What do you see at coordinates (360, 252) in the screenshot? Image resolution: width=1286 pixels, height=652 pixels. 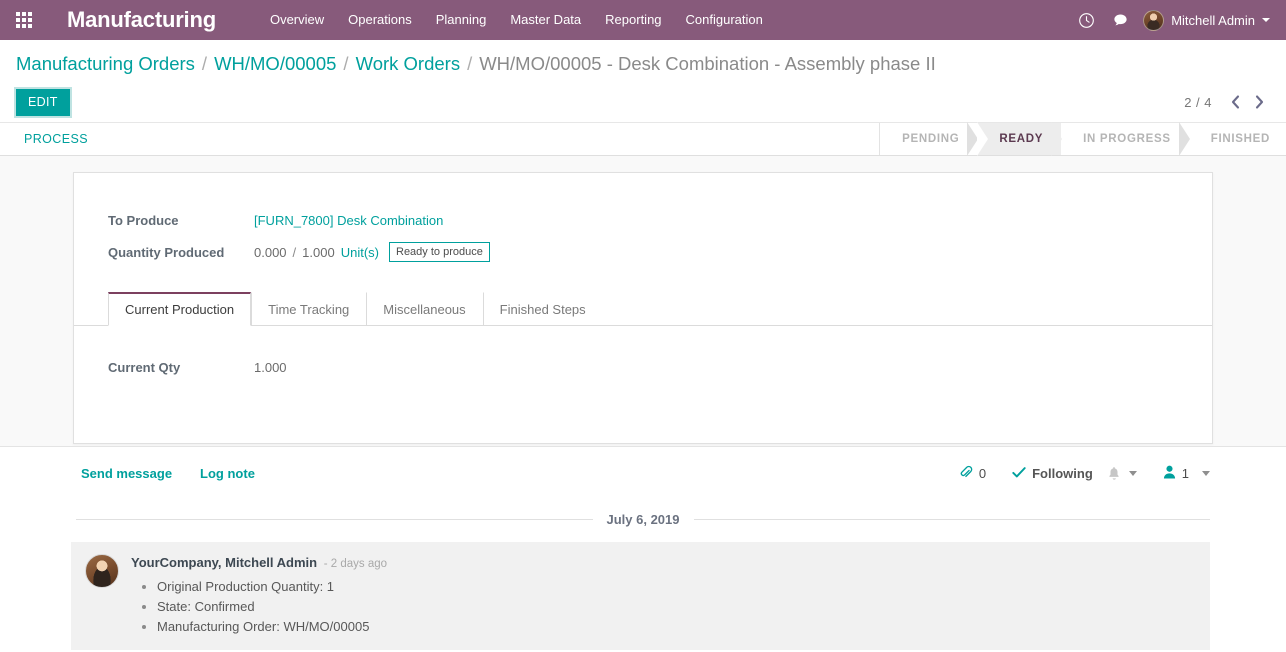 I see `qty-uom-label: Unit(s)` at bounding box center [360, 252].